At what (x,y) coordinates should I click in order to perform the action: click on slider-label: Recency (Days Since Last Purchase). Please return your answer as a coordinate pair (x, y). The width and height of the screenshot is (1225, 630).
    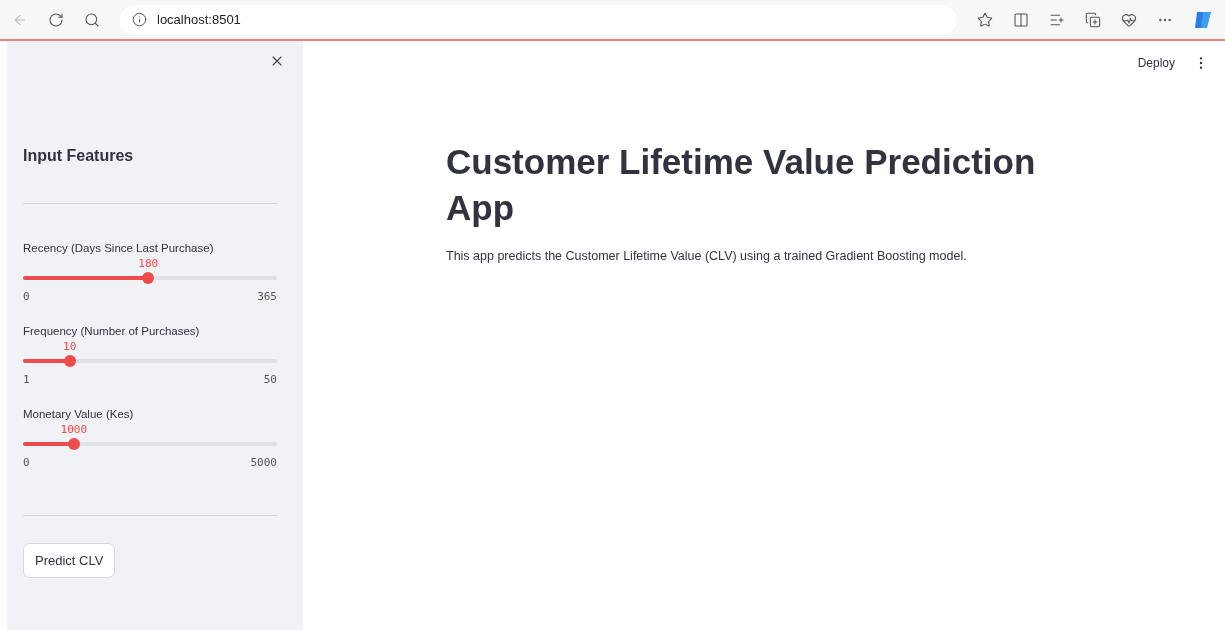
    Looking at the image, I should click on (119, 248).